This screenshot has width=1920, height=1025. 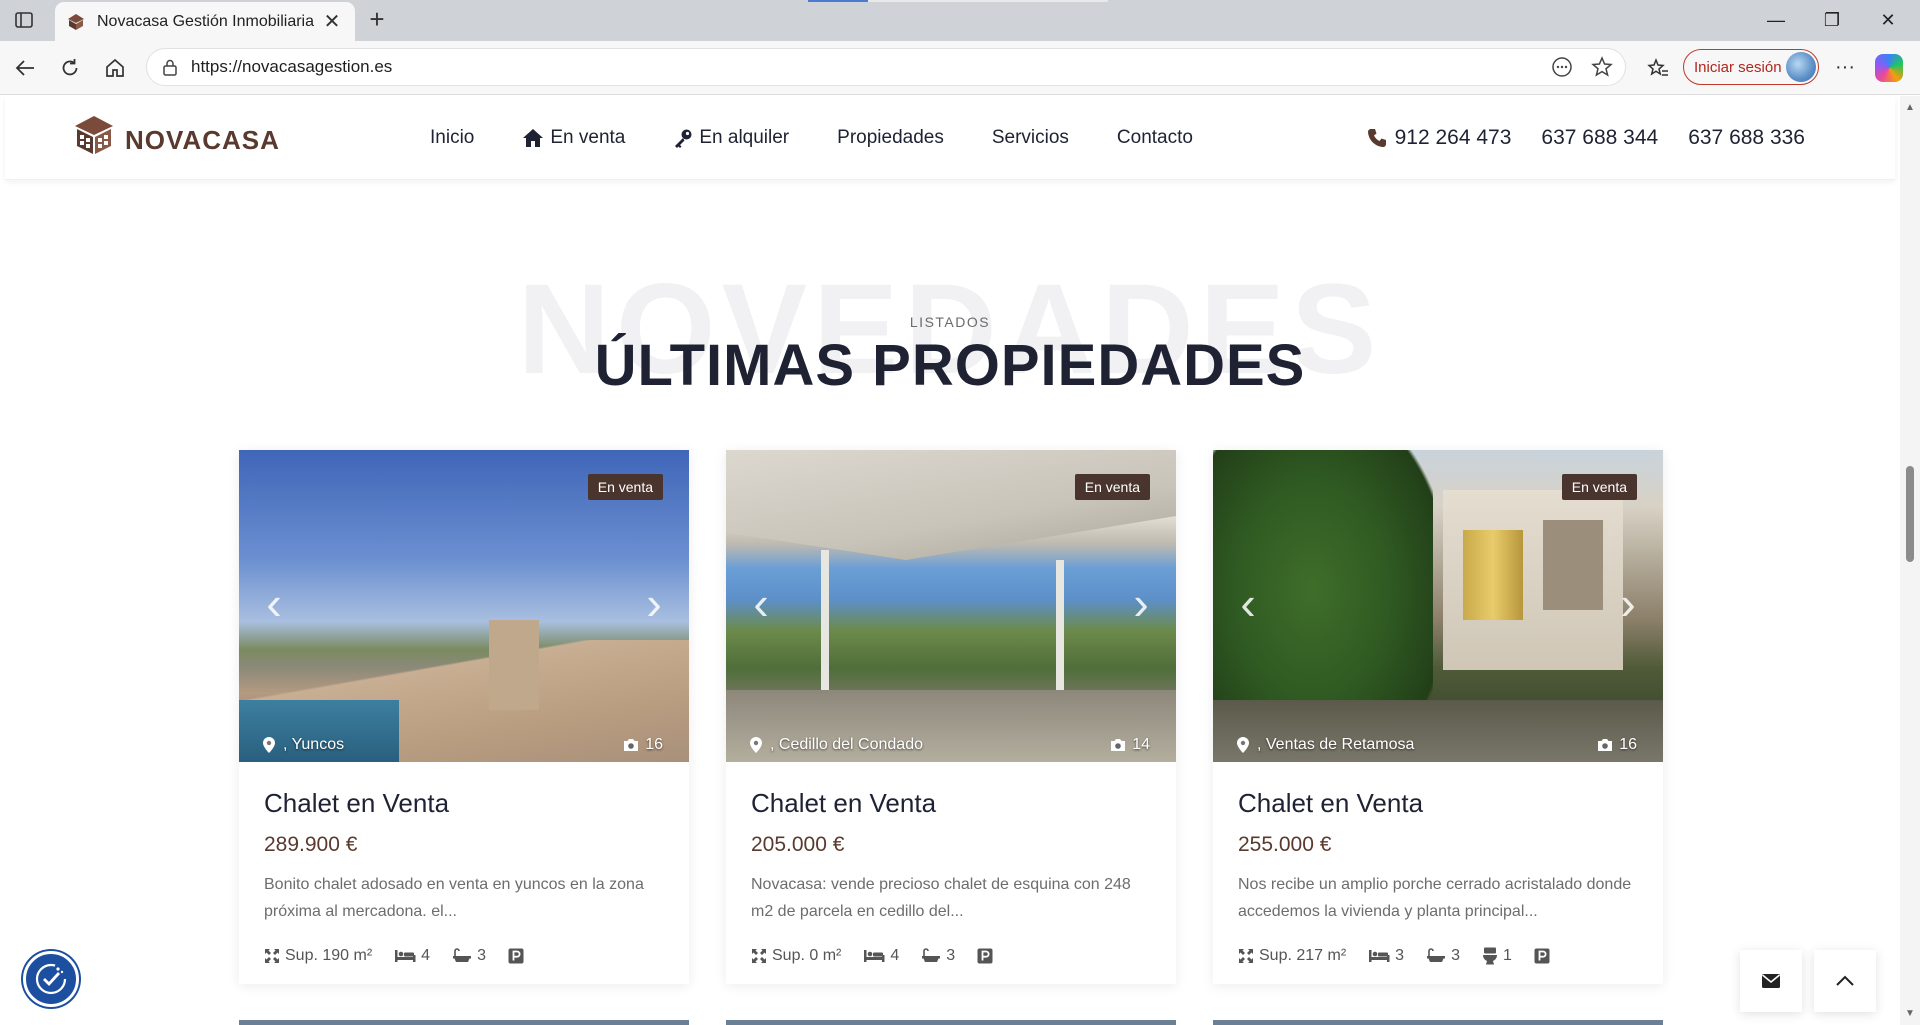 I want to click on site-info-icon, so click(x=170, y=67).